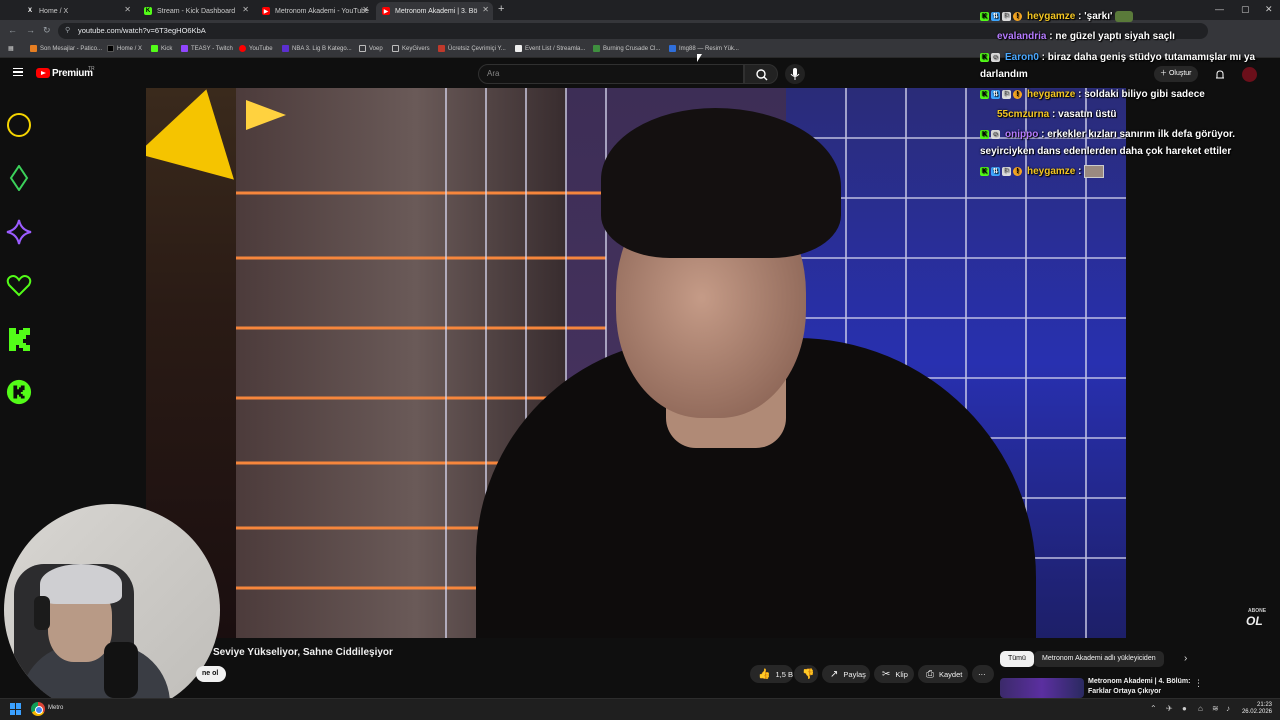 Image resolution: width=1280 pixels, height=720 pixels. Describe the element at coordinates (130, 48) in the screenshot. I see `bookmark-label: Home / X` at that location.